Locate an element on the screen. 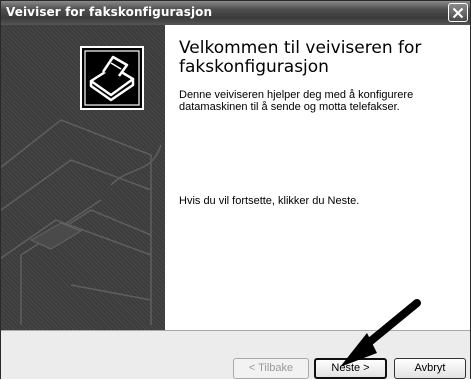  close-button is located at coordinates (458, 12).